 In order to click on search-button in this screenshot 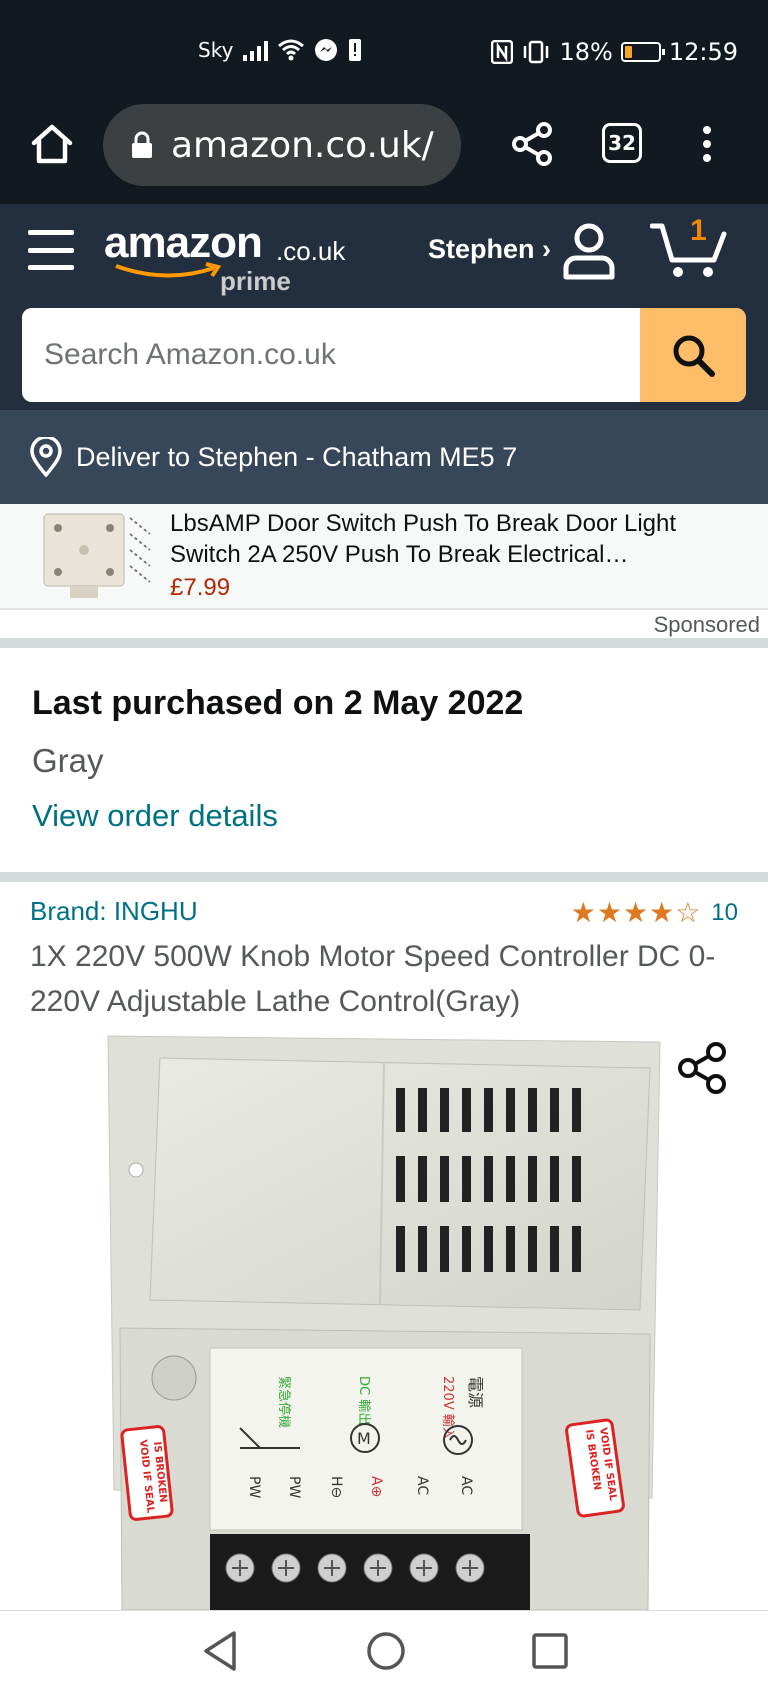, I will do `click(693, 355)`.